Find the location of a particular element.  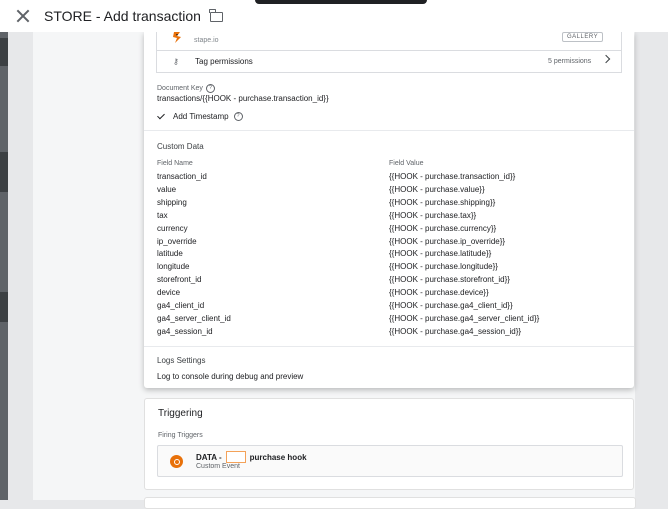

field-value: {{HOOK - purchase.longitude}} is located at coordinates (443, 267).